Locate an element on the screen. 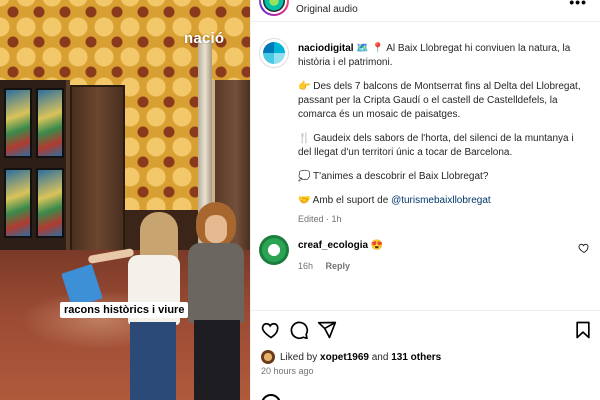 Image resolution: width=600 pixels, height=400 pixels. woman-right-legs is located at coordinates (217, 360).